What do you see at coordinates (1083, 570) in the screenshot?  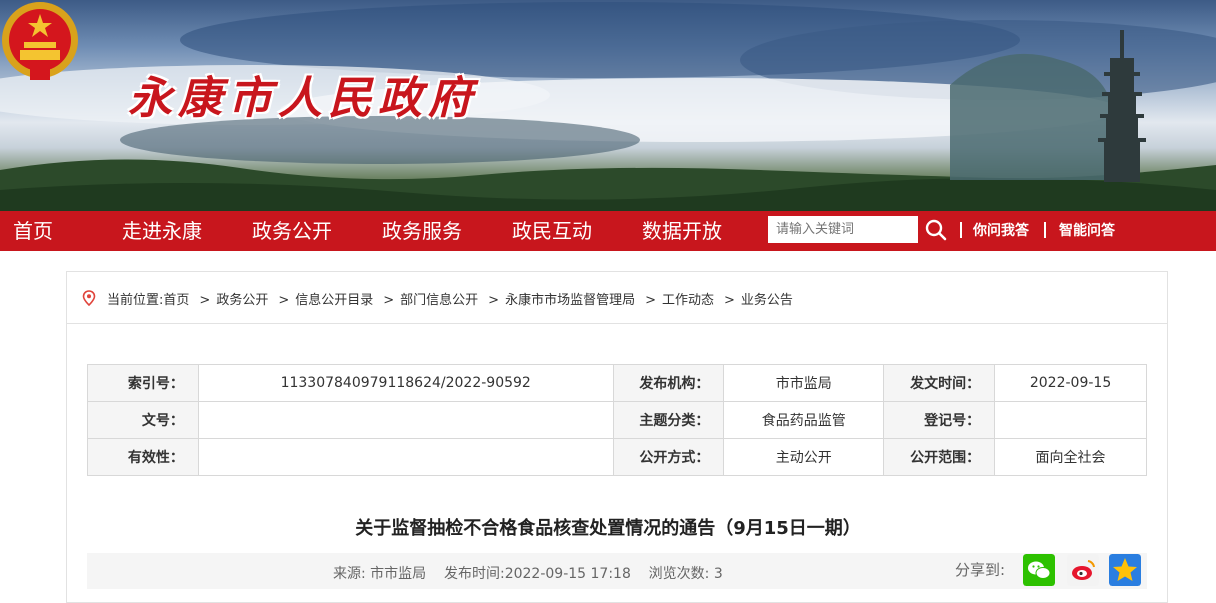 I see `weibo-icon` at bounding box center [1083, 570].